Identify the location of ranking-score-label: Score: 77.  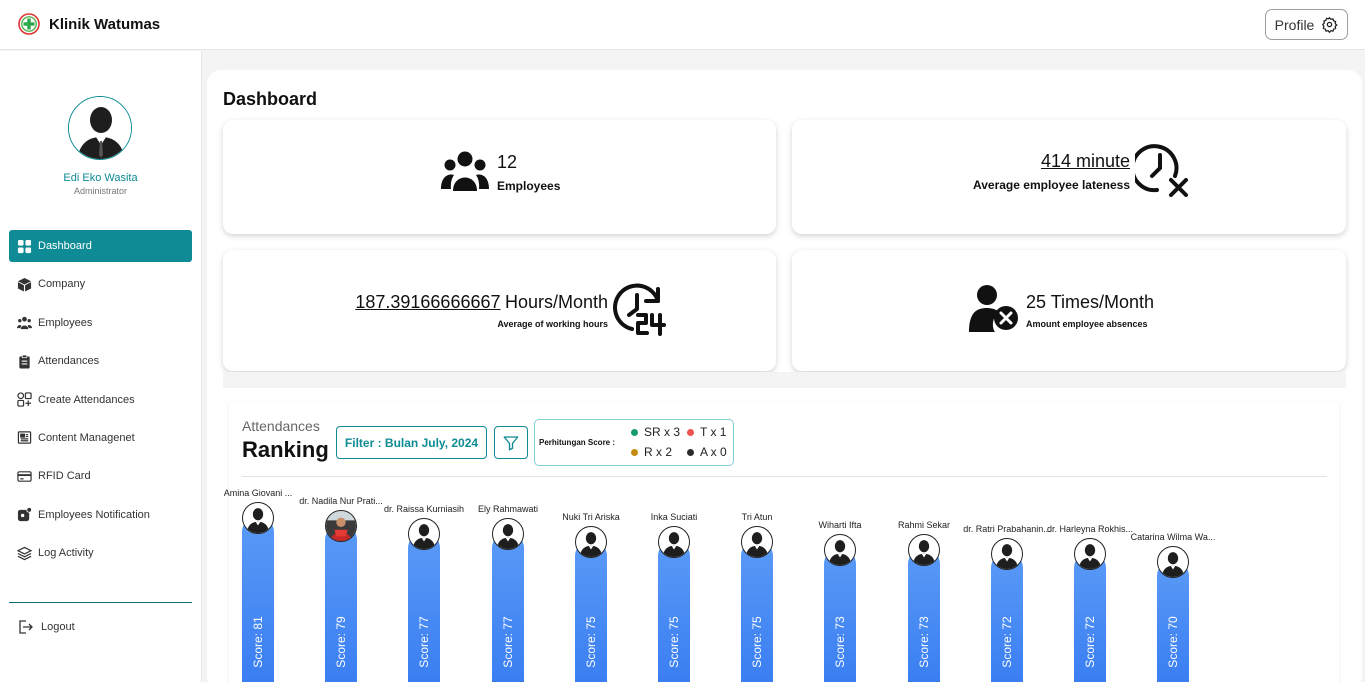
(424, 642).